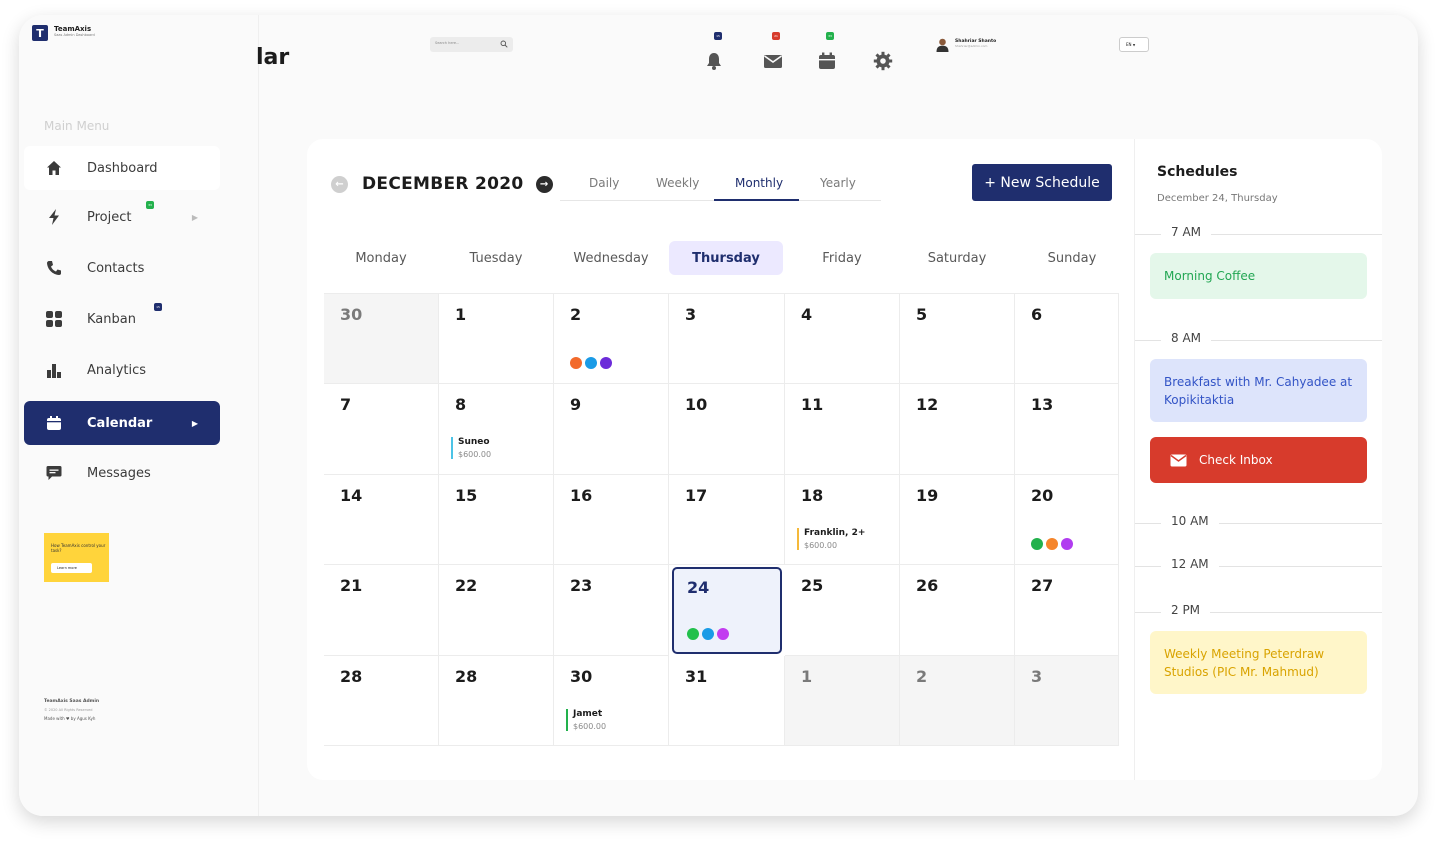 The image size is (1446, 847). I want to click on day-cell: 10, so click(727, 429).